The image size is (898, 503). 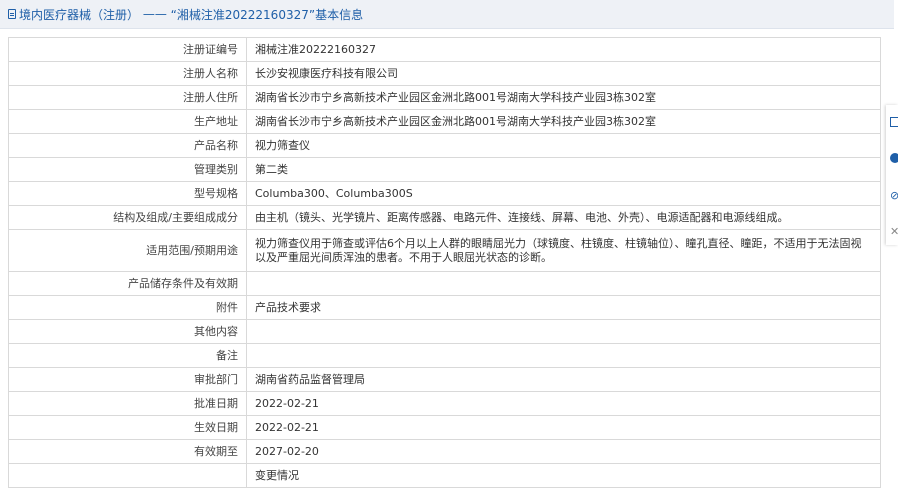 What do you see at coordinates (127, 97) in the screenshot?
I see `row-label: 注册人住所` at bounding box center [127, 97].